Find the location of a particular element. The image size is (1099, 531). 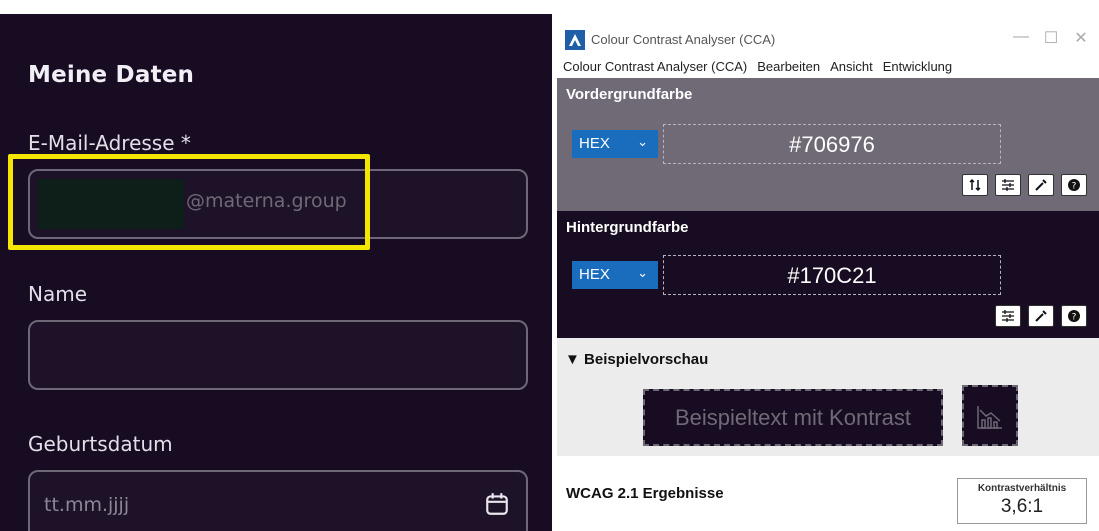

results-title: WCAG 2.1 Ergebnisse is located at coordinates (645, 493).